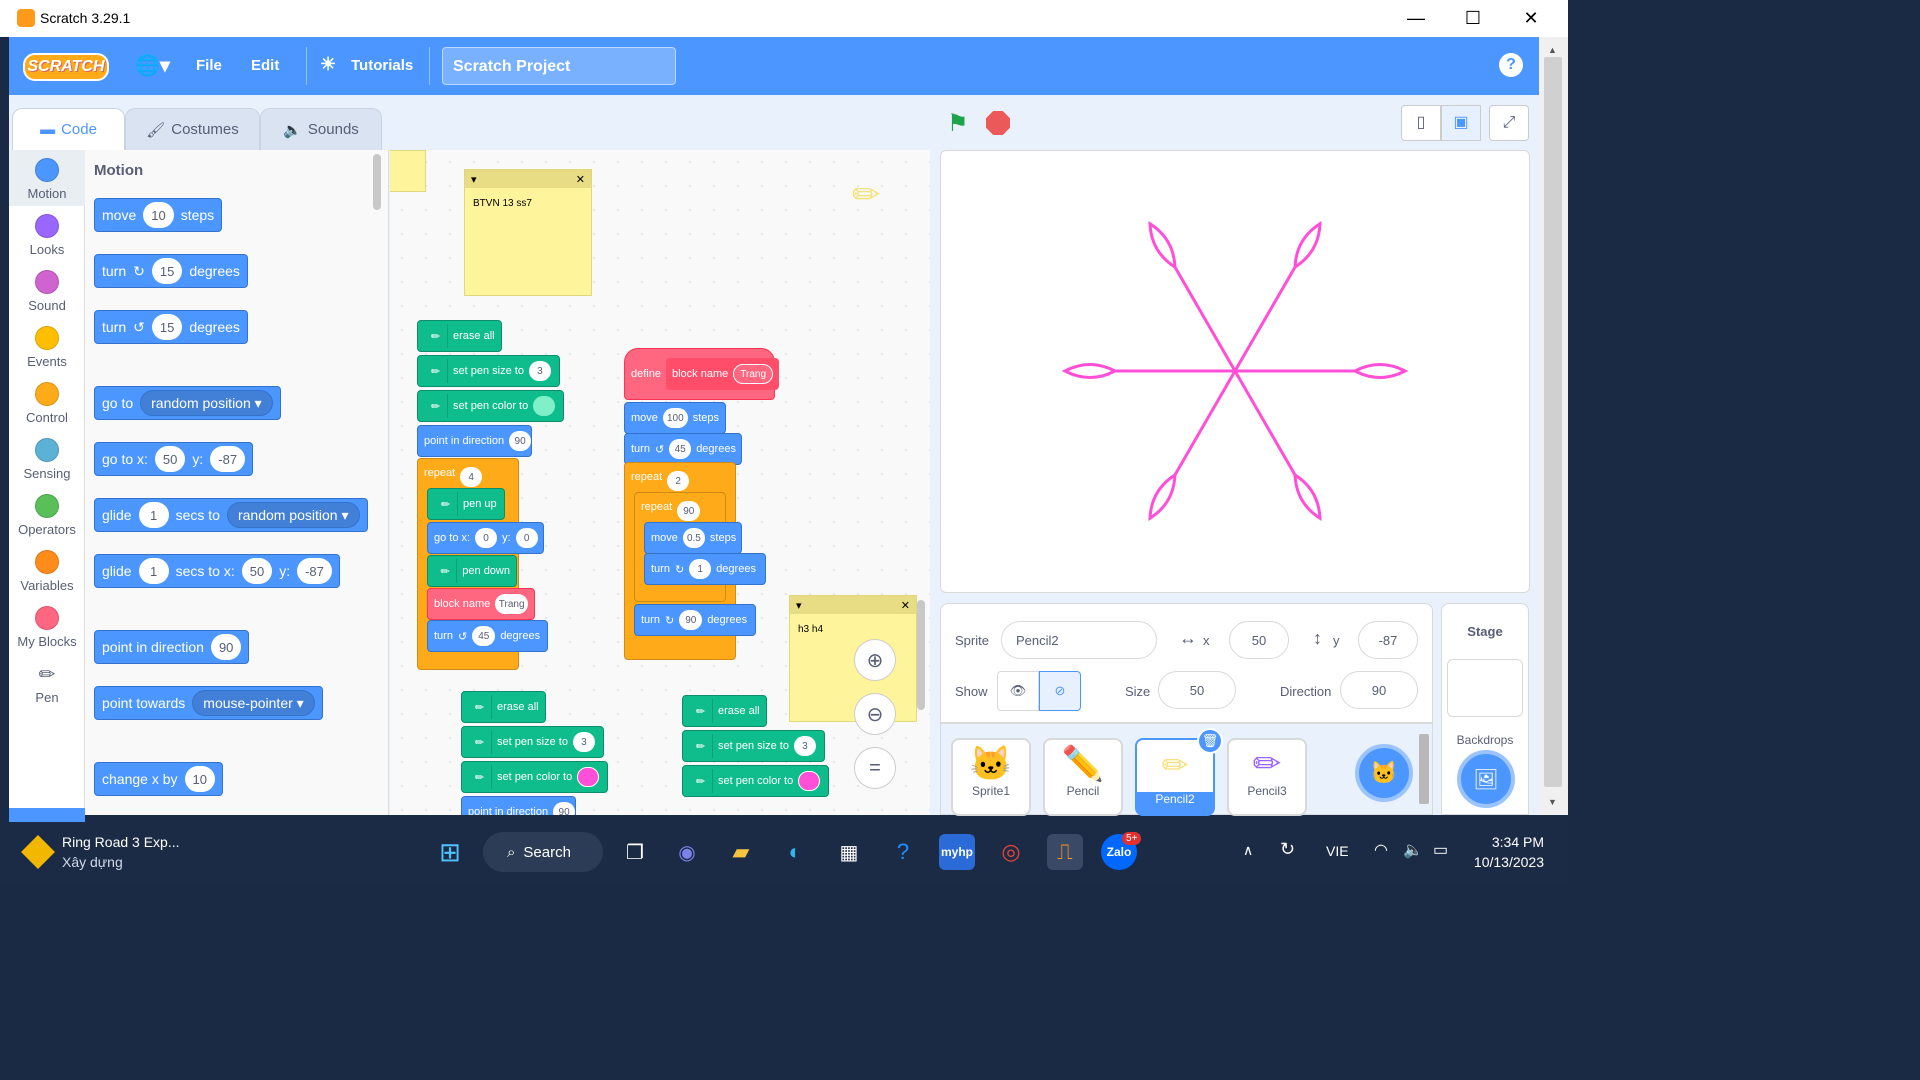 This screenshot has height=1080, width=1920. I want to click on stop-icon, so click(998, 123).